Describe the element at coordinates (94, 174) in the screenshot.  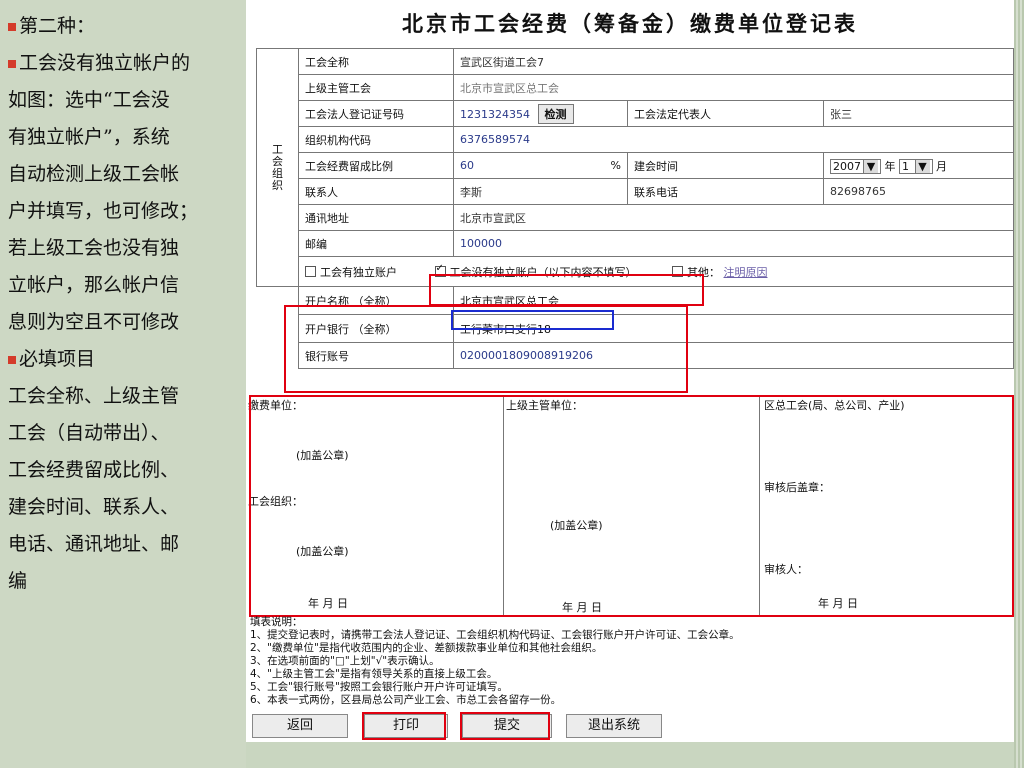
I see `explanation-line: 自动检测上级工会帐` at that location.